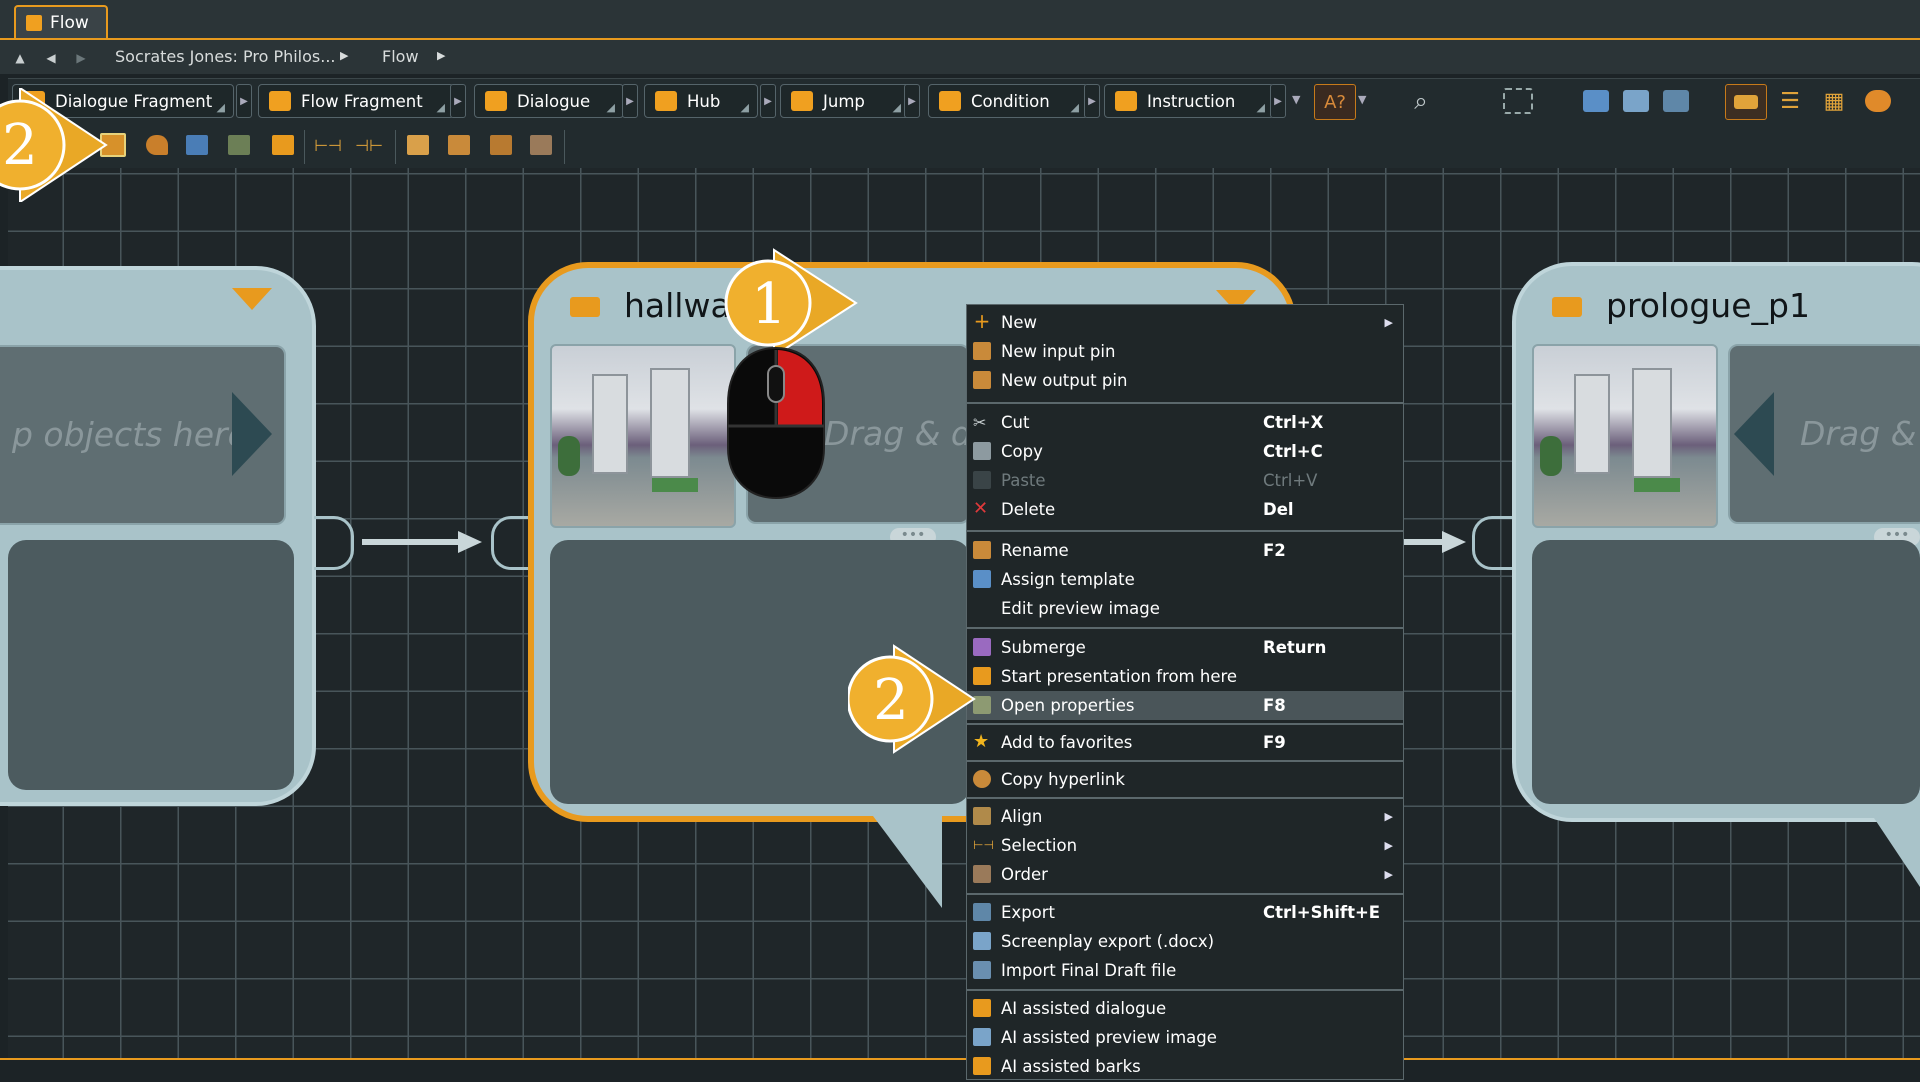 Image resolution: width=1920 pixels, height=1082 pixels. Describe the element at coordinates (1189, 101) in the screenshot. I see `tool-instruction: Instruction ◢` at that location.